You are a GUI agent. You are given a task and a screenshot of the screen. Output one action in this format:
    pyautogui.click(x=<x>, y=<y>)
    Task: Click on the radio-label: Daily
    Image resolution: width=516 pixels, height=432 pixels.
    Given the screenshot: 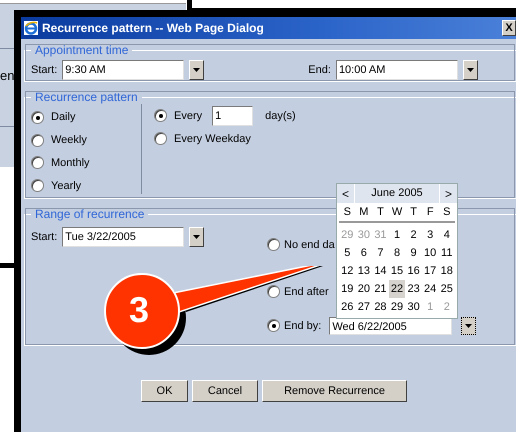 What is the action you would take?
    pyautogui.click(x=63, y=117)
    